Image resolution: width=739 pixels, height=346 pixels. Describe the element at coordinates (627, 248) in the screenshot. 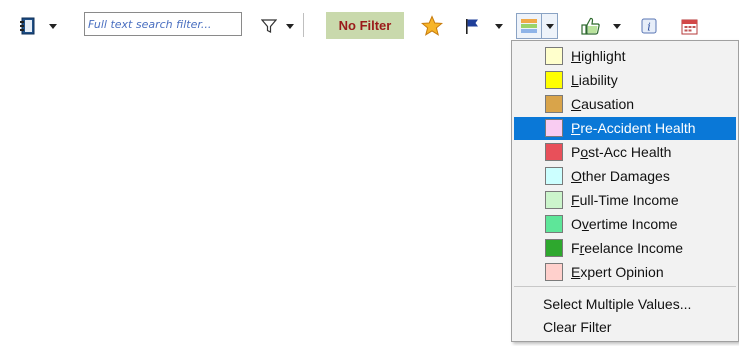

I see `color-menu-item-label: Freelance Income` at that location.